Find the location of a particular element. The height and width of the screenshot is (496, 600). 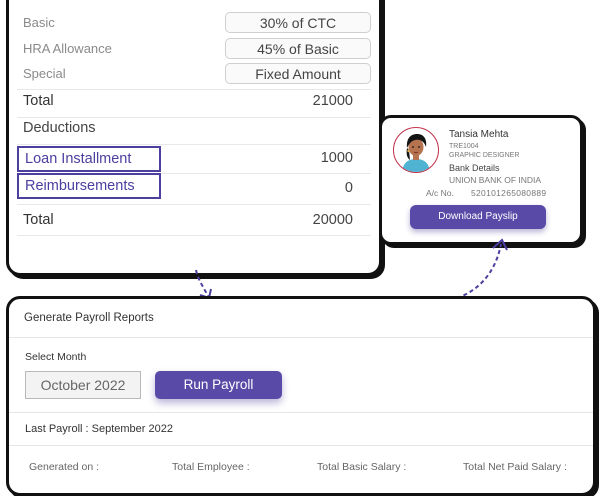

bank-details-heading: Bank Details is located at coordinates (474, 168).